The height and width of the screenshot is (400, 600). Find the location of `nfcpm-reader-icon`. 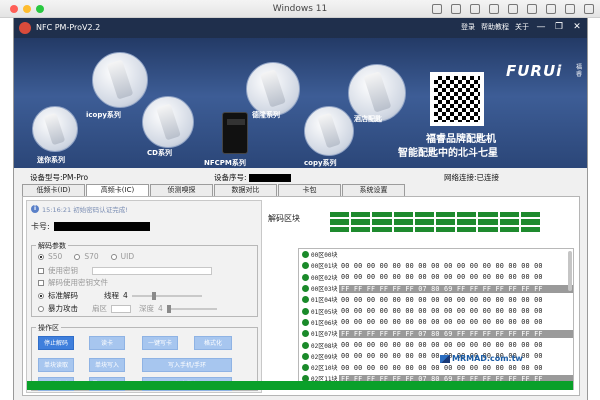

nfcpm-reader-icon is located at coordinates (235, 133).